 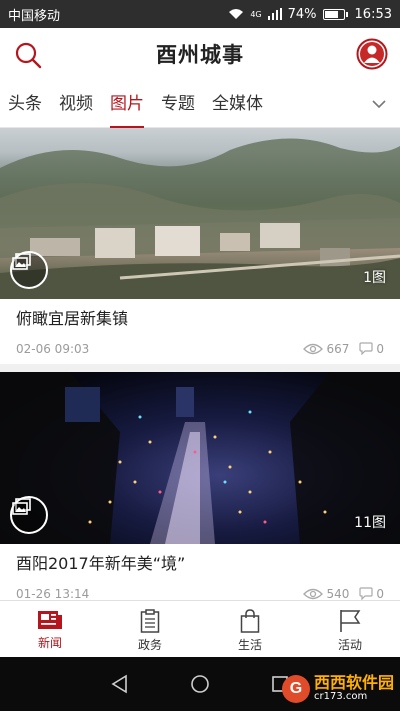 I want to click on home-icon, so click(x=200, y=684).